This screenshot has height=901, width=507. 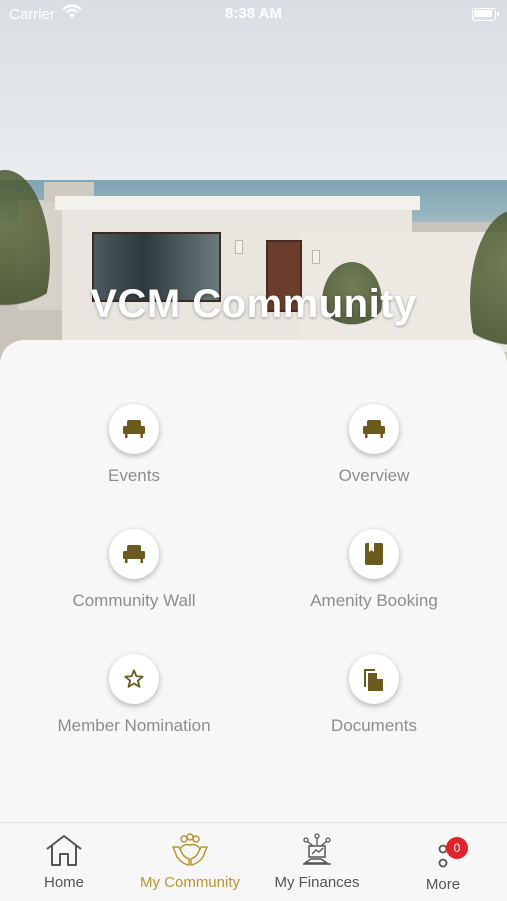 I want to click on status-time: 8:38 AM, so click(x=253, y=13).